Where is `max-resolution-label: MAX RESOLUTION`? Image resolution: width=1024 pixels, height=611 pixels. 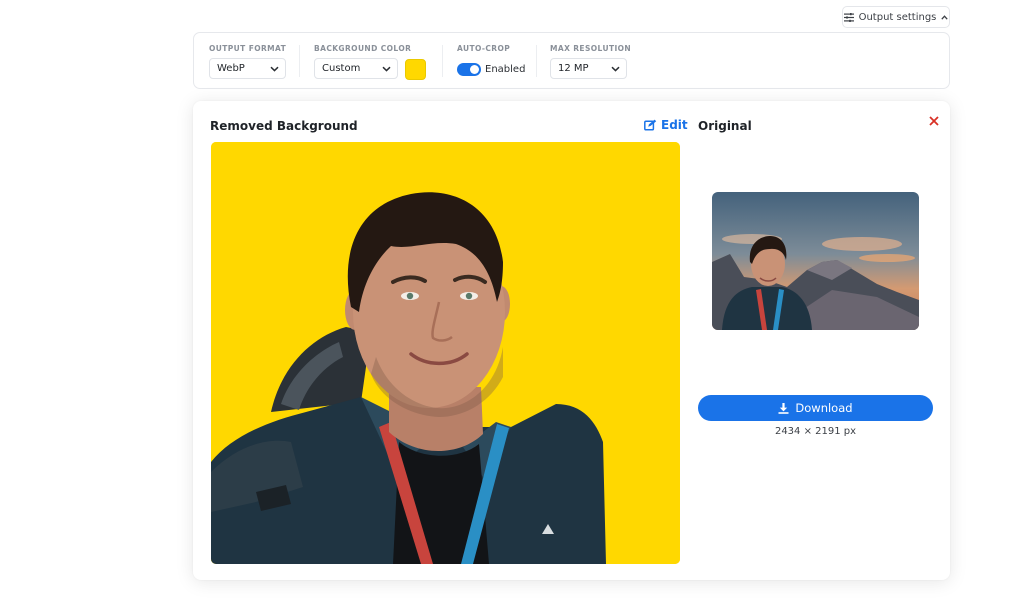
max-resolution-label: MAX RESOLUTION is located at coordinates (591, 48).